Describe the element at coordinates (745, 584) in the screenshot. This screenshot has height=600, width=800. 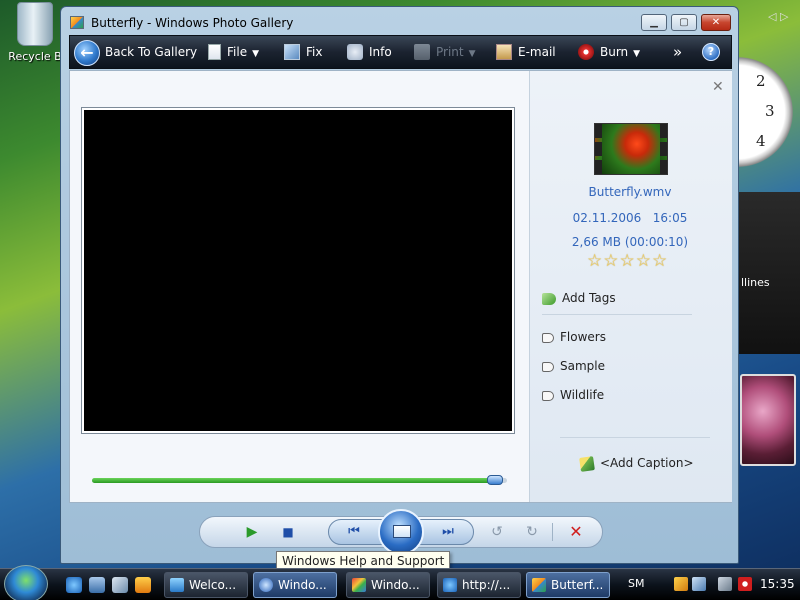
I see `volume-muted-icon` at that location.